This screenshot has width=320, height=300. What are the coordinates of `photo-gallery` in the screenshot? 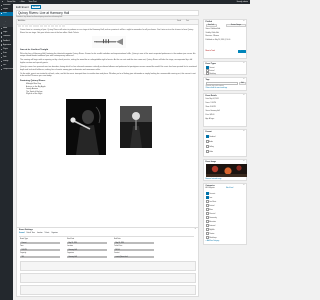 It's located at (108, 126).